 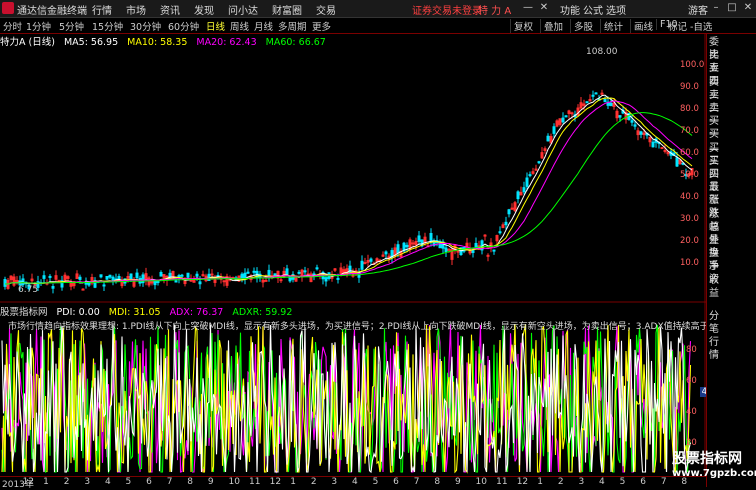 What do you see at coordinates (732, 8) in the screenshot?
I see `maximize-icon: □` at bounding box center [732, 8].